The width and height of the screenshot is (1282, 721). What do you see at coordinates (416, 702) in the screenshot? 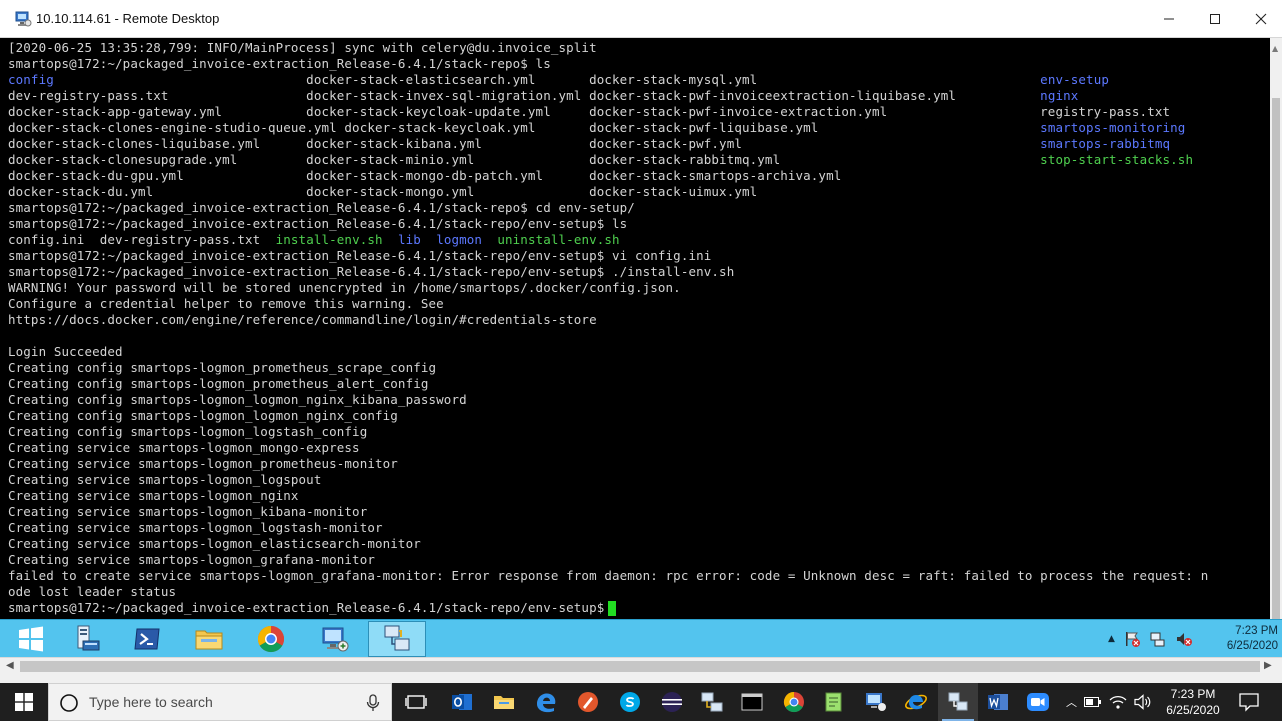
I see `task-view-button` at bounding box center [416, 702].